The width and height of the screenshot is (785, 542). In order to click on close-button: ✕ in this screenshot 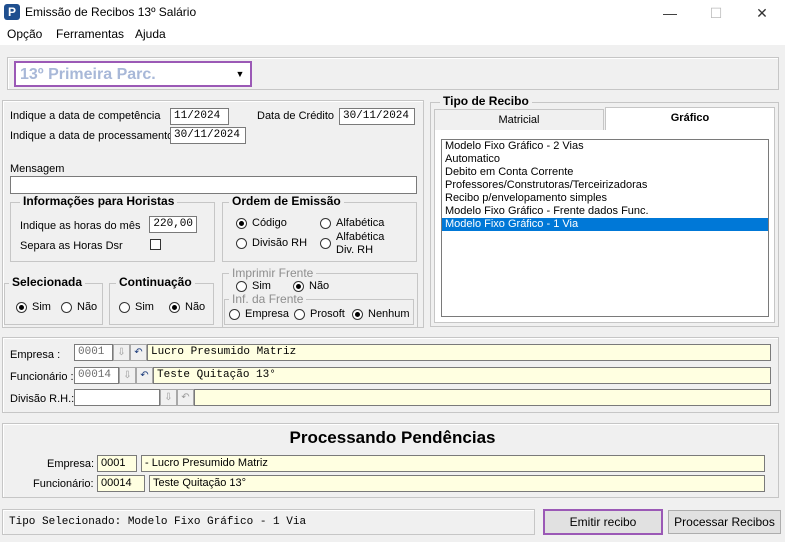, I will do `click(762, 13)`.